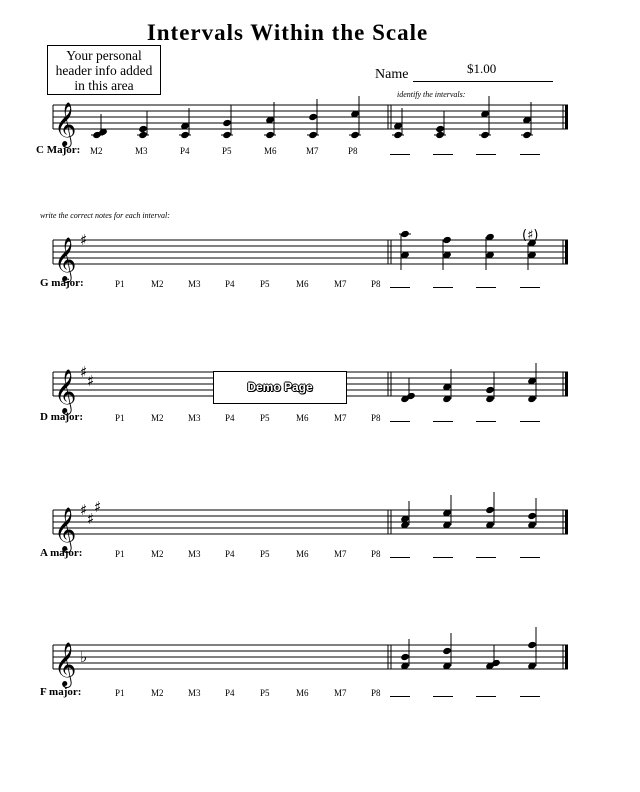 This screenshot has width=640, height=792. I want to click on key-label: G major:, so click(62, 283).